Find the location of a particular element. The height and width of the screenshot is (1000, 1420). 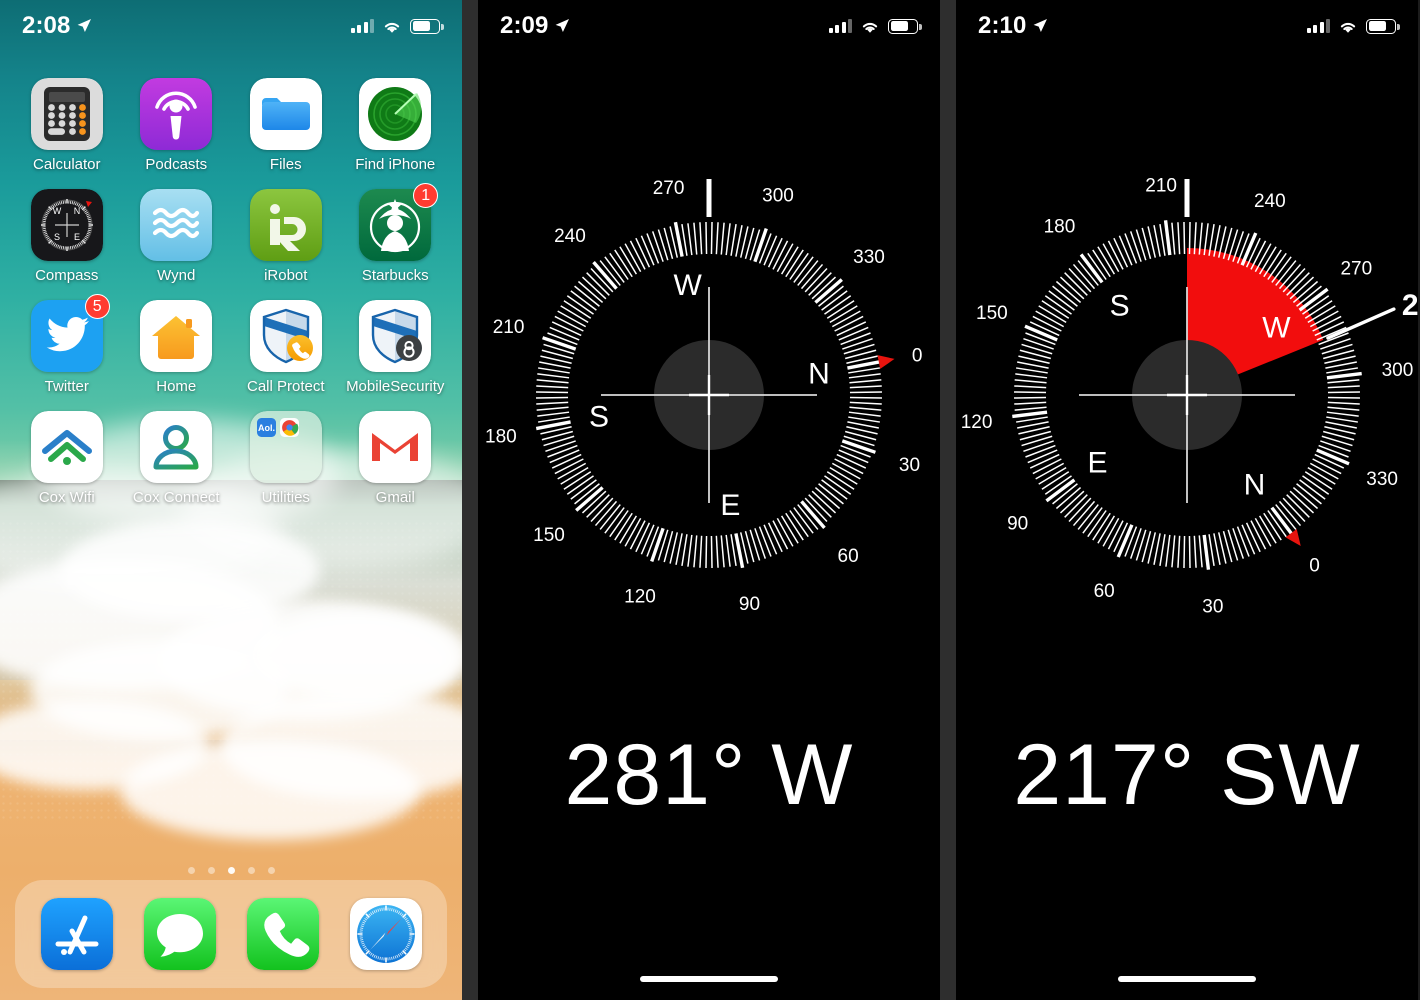

degree-label-240: 240 is located at coordinates (1270, 201).